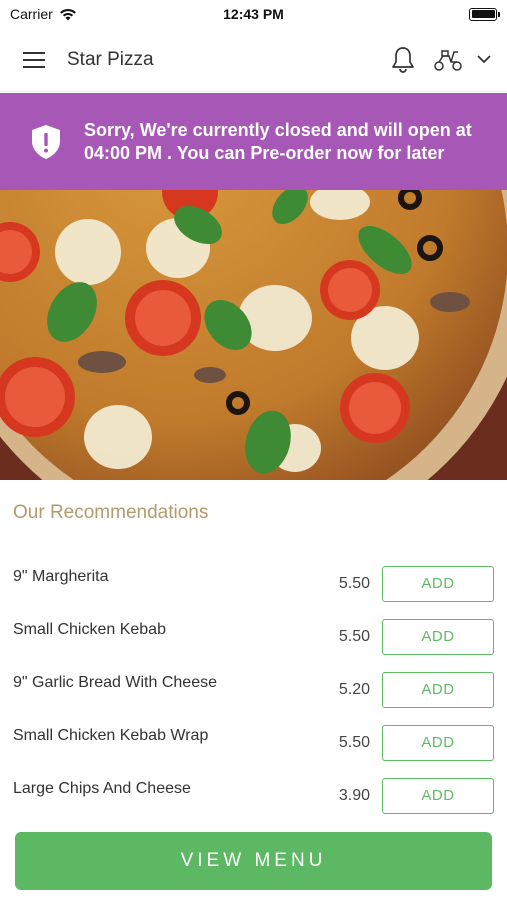 Image resolution: width=507 pixels, height=900 pixels. I want to click on status-bar: Carrier 12:43 PM, so click(253, 14).